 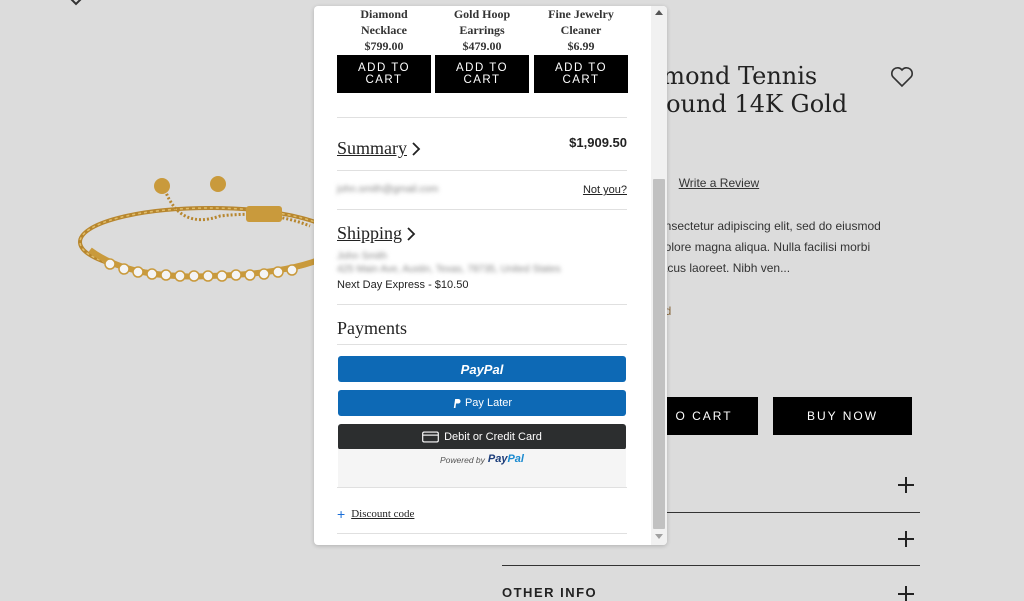 I want to click on popup-scrollbar, so click(x=659, y=275).